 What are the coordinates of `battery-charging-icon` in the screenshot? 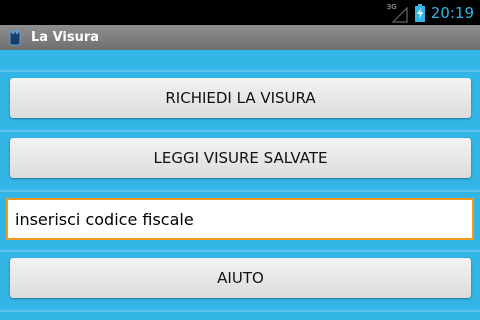 It's located at (419, 12).